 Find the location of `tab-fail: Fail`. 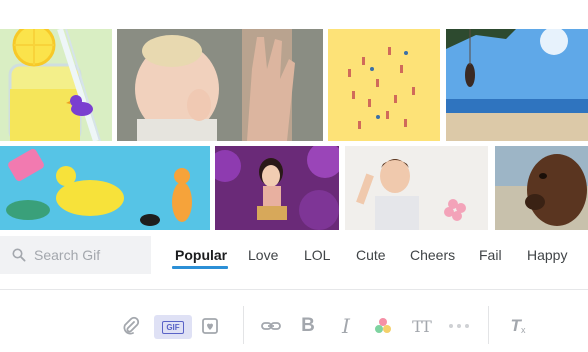

tab-fail: Fail is located at coordinates (490, 255).